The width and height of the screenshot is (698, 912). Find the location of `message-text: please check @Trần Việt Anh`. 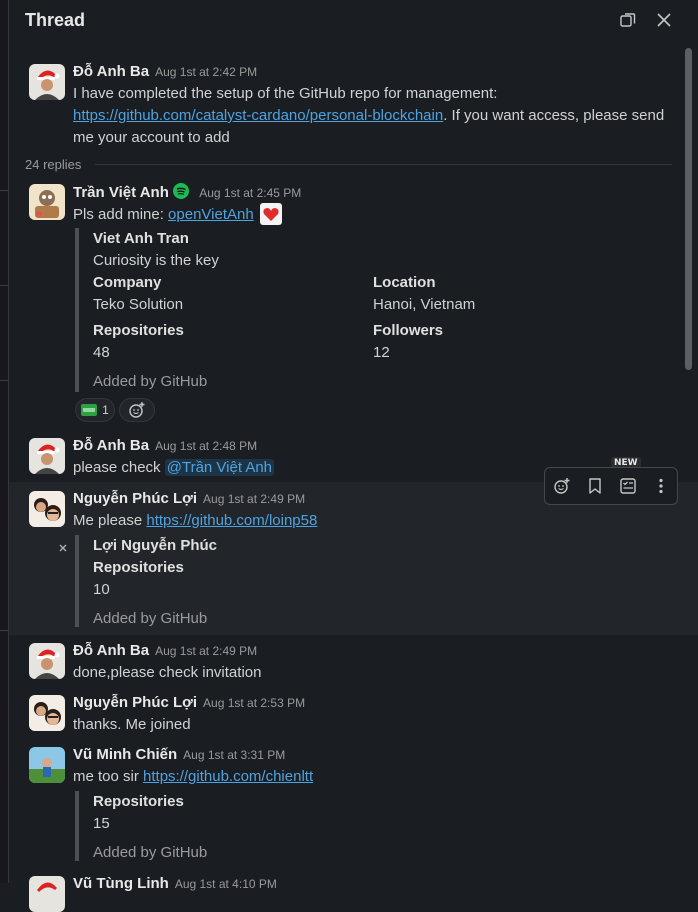

message-text: please check @Trần Việt Anh is located at coordinates (173, 468).